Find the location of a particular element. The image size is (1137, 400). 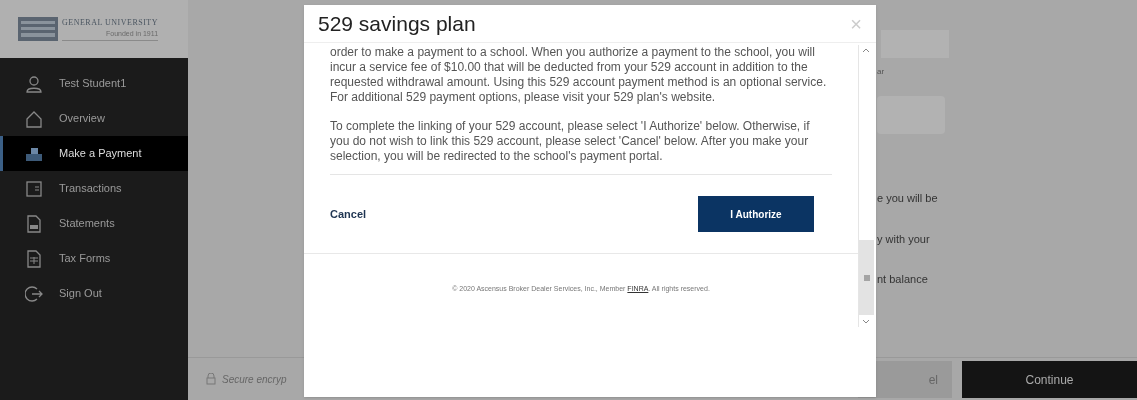

sidebar-item: Sign Out is located at coordinates (94, 293).